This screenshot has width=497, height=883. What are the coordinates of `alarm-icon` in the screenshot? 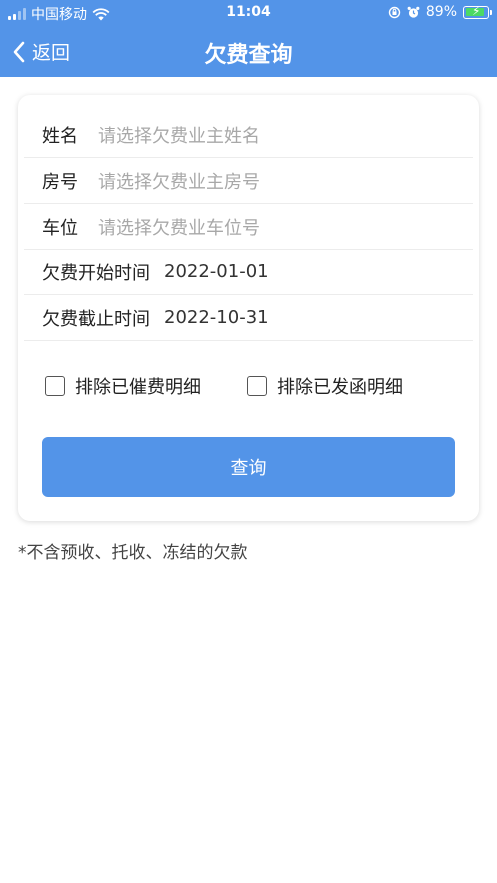 It's located at (413, 12).